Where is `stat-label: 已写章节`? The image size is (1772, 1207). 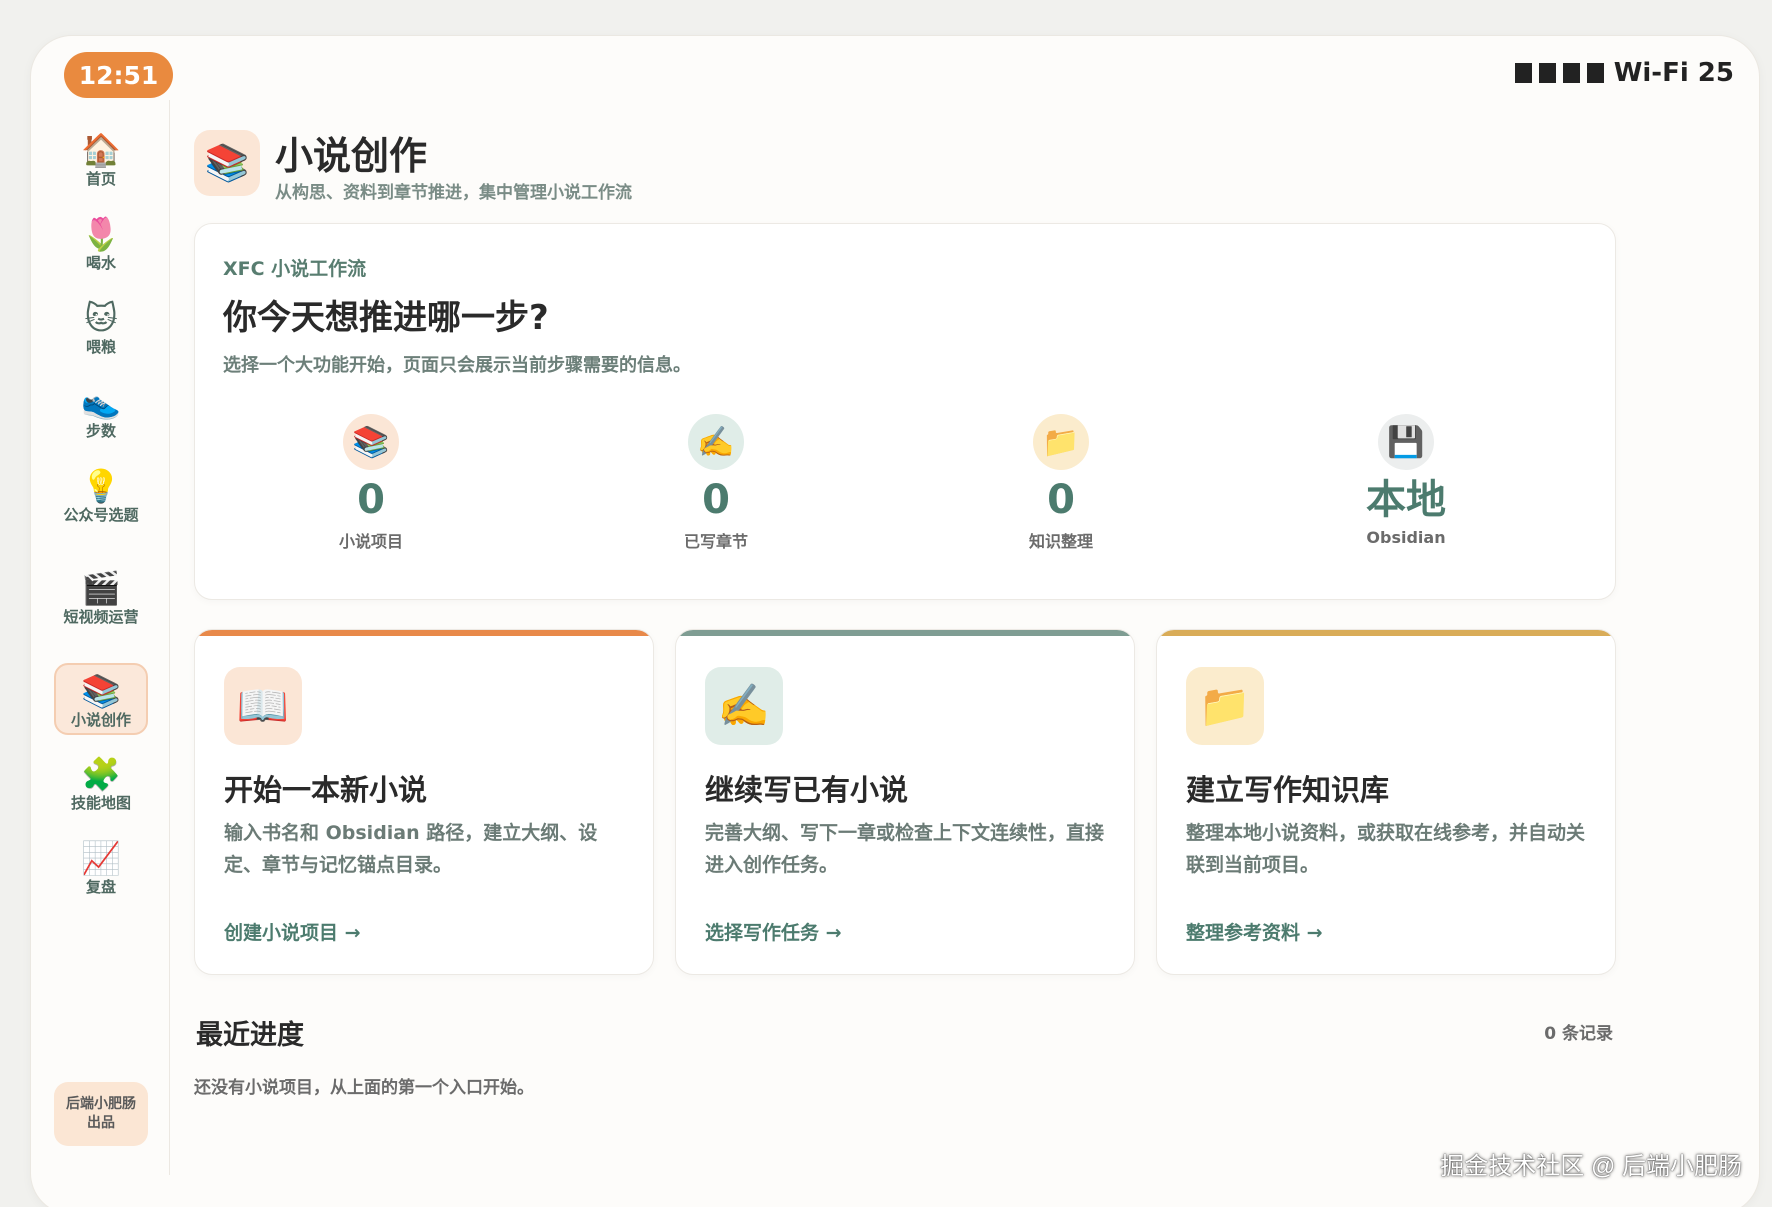 stat-label: 已写章节 is located at coordinates (715, 541).